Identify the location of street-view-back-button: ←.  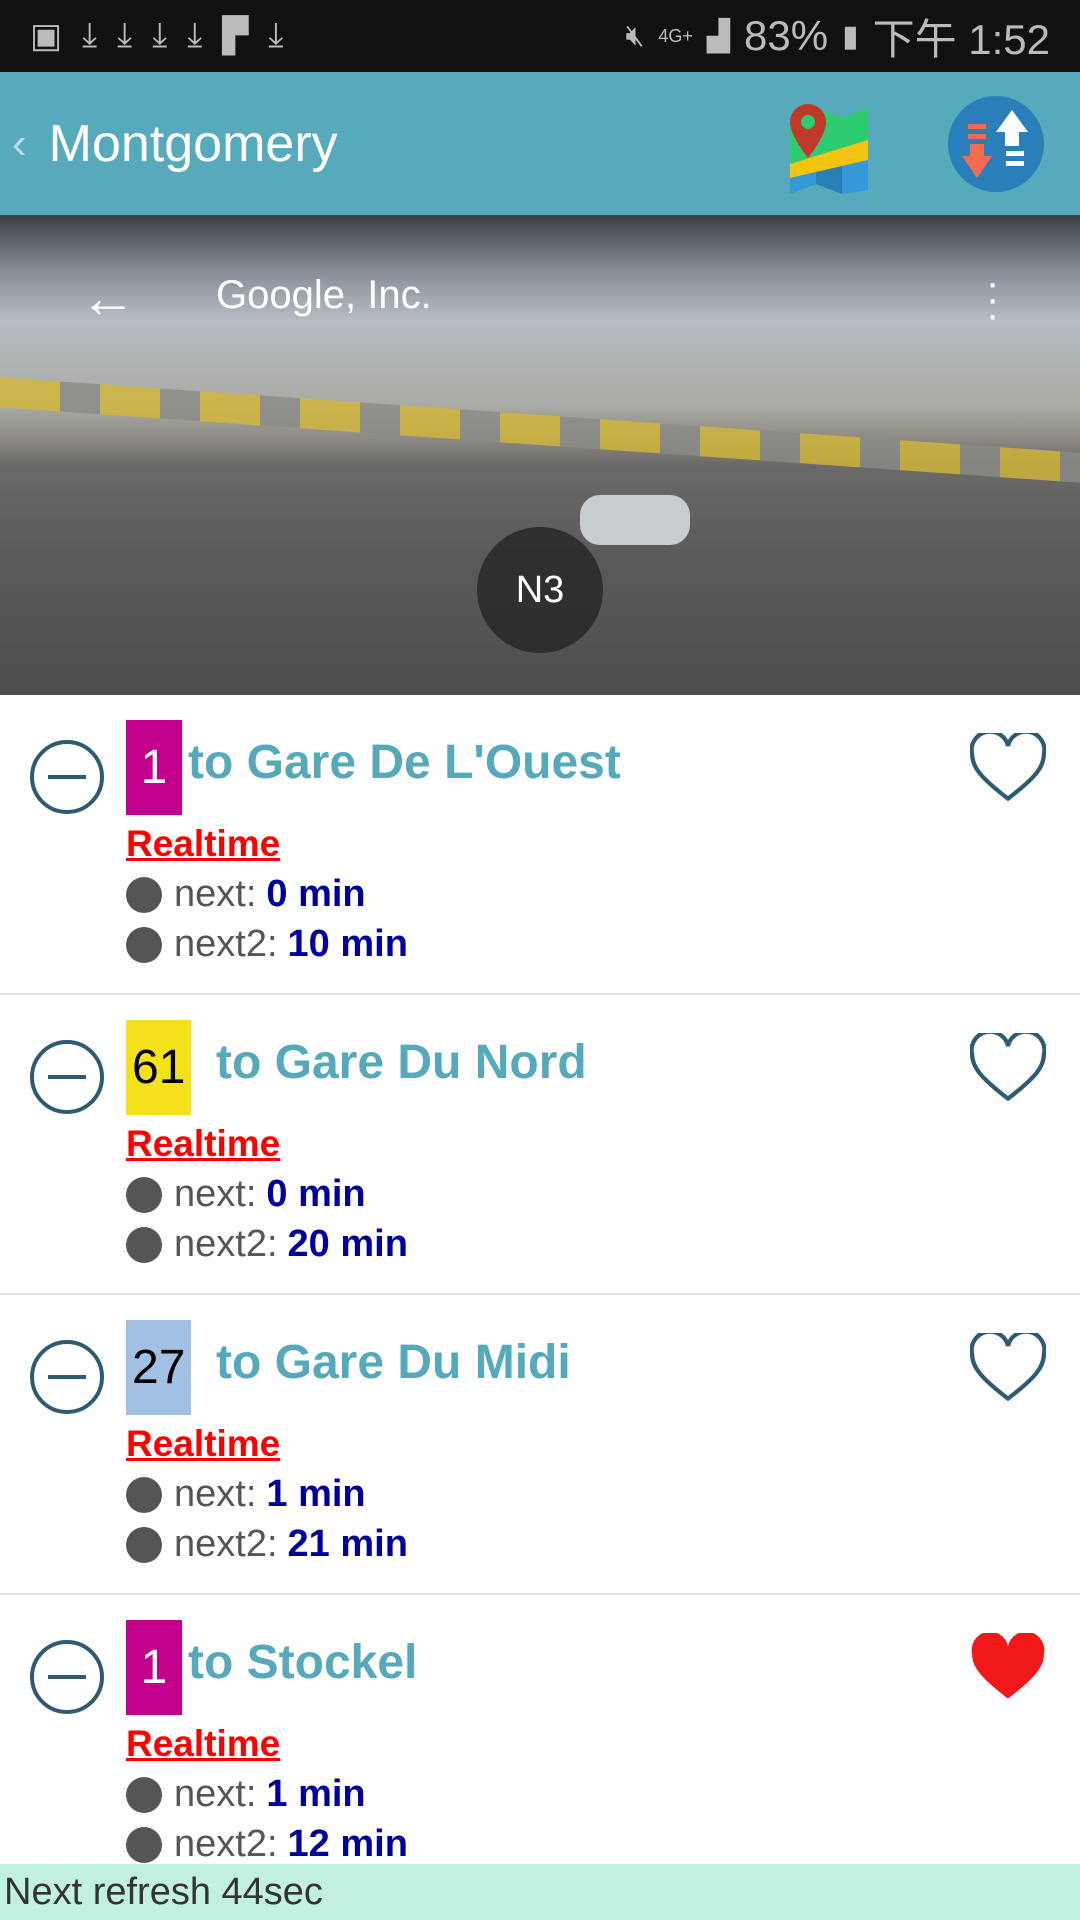
(108, 297).